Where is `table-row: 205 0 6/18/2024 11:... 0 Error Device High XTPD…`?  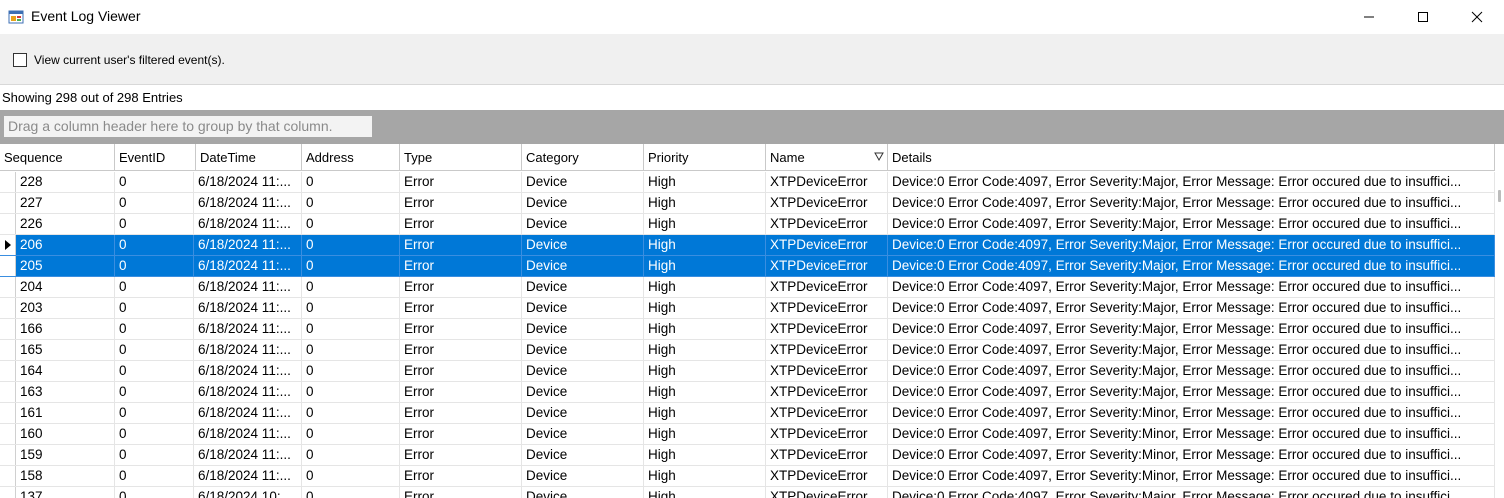
table-row: 205 0 6/18/2024 11:... 0 Error Device High XTPD… is located at coordinates (747, 266).